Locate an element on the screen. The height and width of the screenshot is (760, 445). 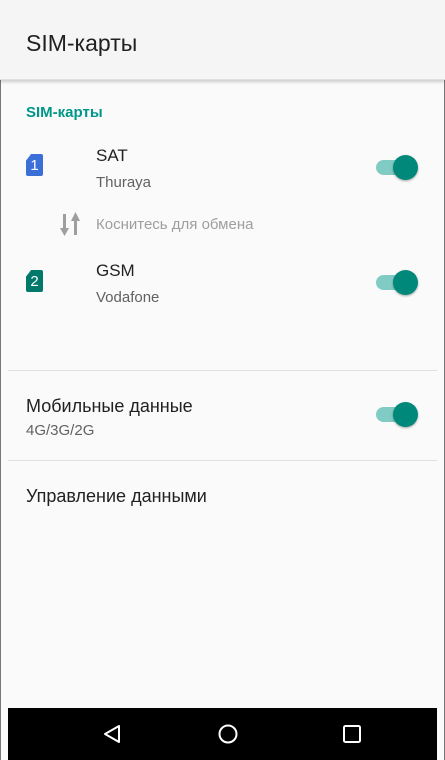
mobile-data-title: Мобильные данные is located at coordinates (109, 406).